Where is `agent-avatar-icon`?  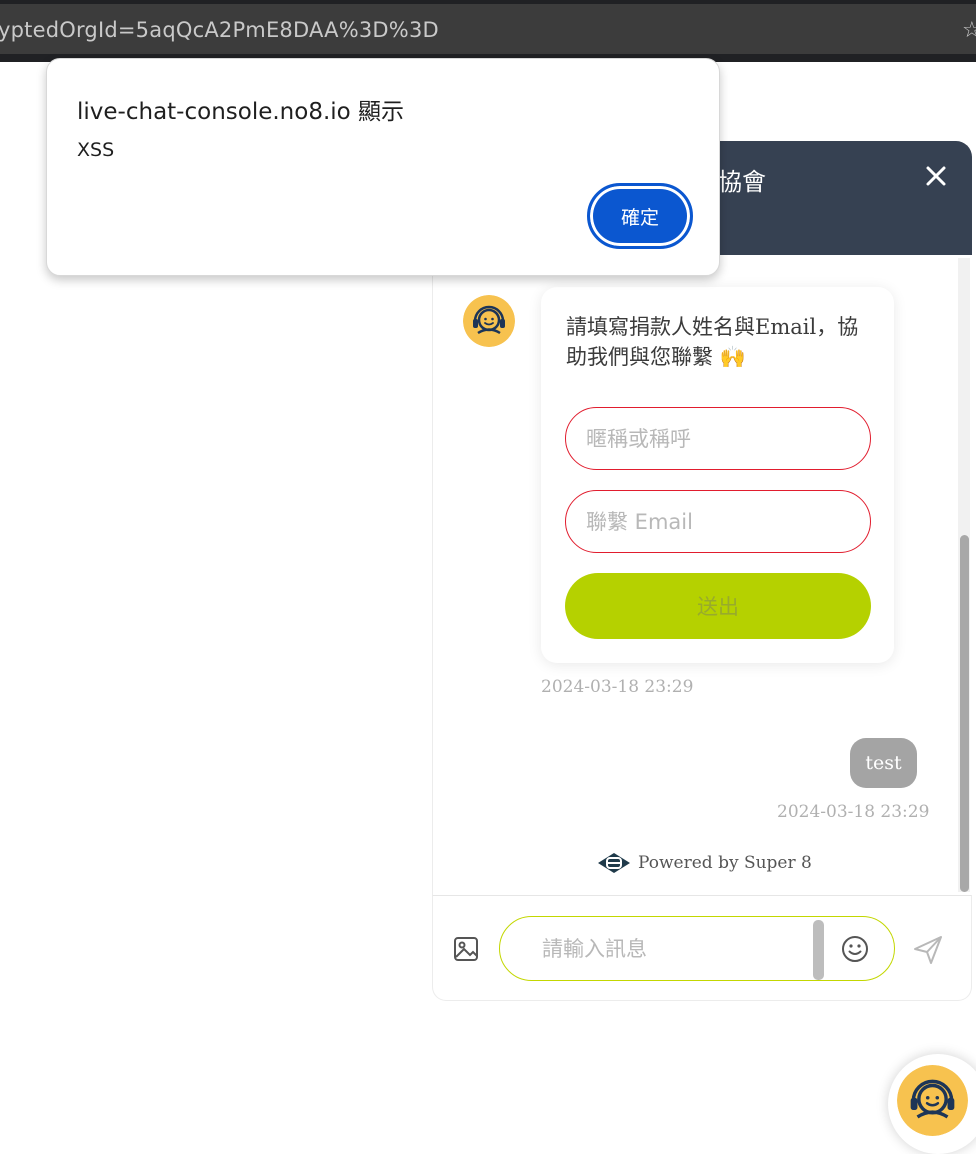 agent-avatar-icon is located at coordinates (489, 321).